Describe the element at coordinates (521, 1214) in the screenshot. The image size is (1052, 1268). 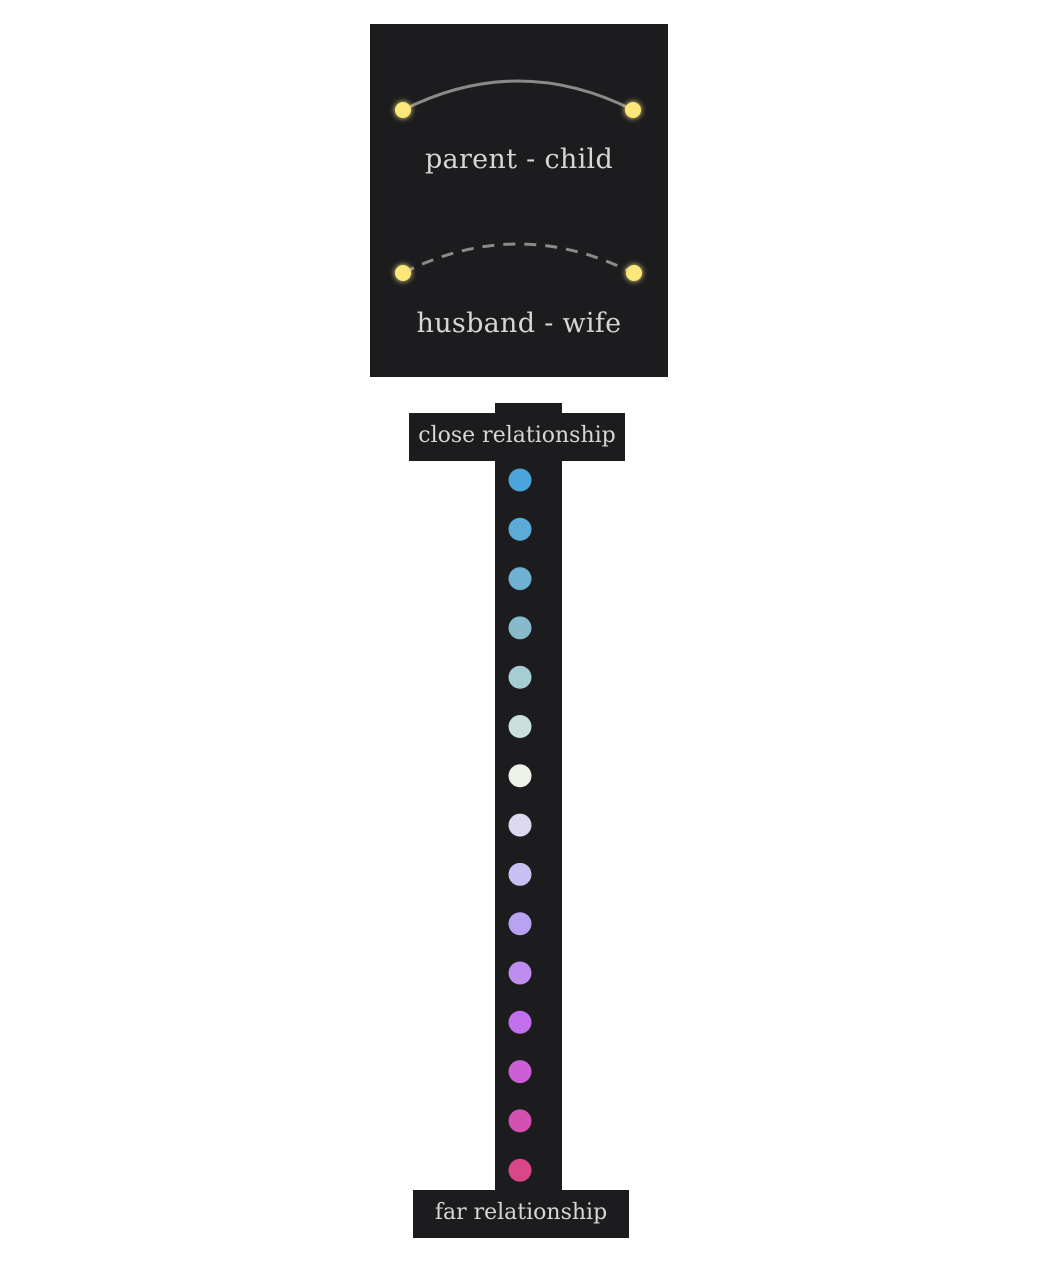
I see `far-relationship-label: far relationship` at that location.